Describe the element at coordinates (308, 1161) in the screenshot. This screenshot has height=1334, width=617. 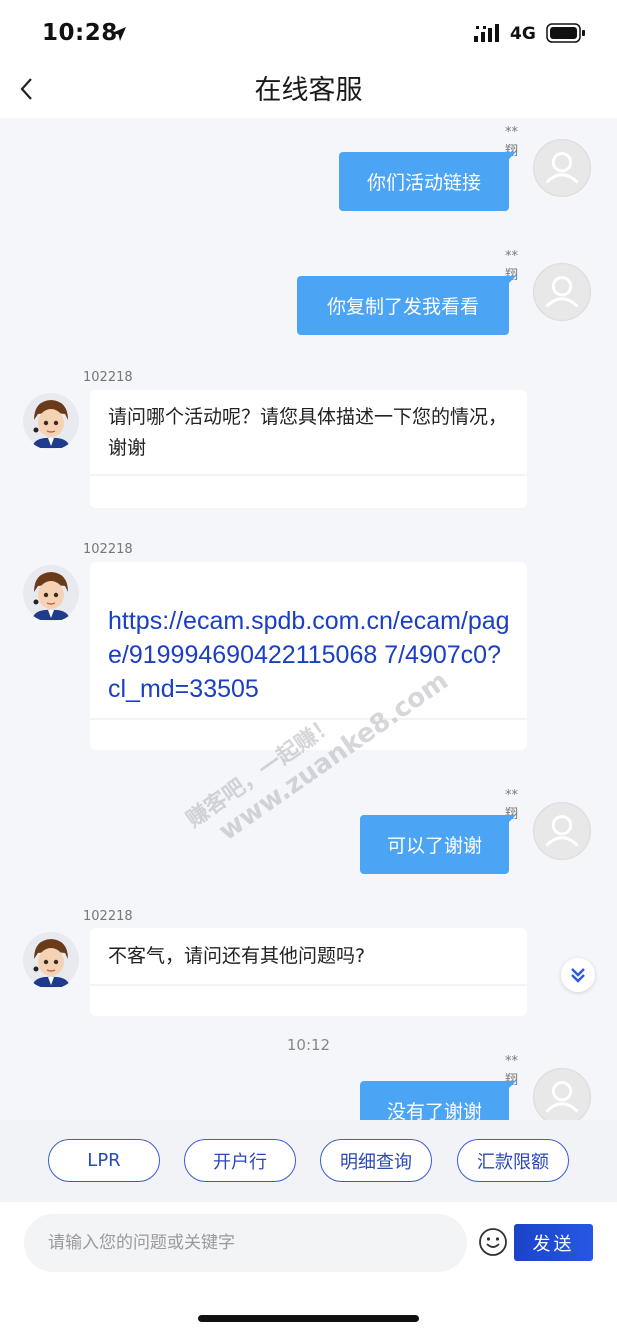
I see `quick-reply-bar: LPR 开户行 明细查询 汇款限额` at that location.